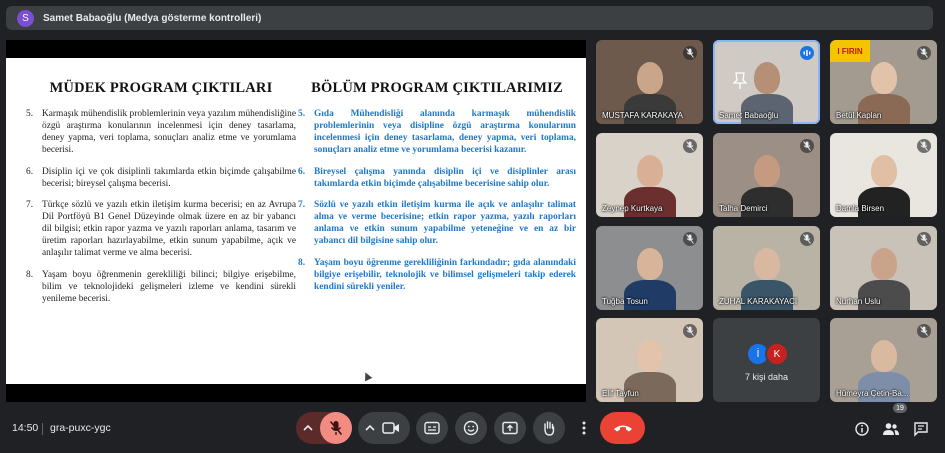  Describe the element at coordinates (25, 18) in the screenshot. I see `presenter-avatar: S` at that location.